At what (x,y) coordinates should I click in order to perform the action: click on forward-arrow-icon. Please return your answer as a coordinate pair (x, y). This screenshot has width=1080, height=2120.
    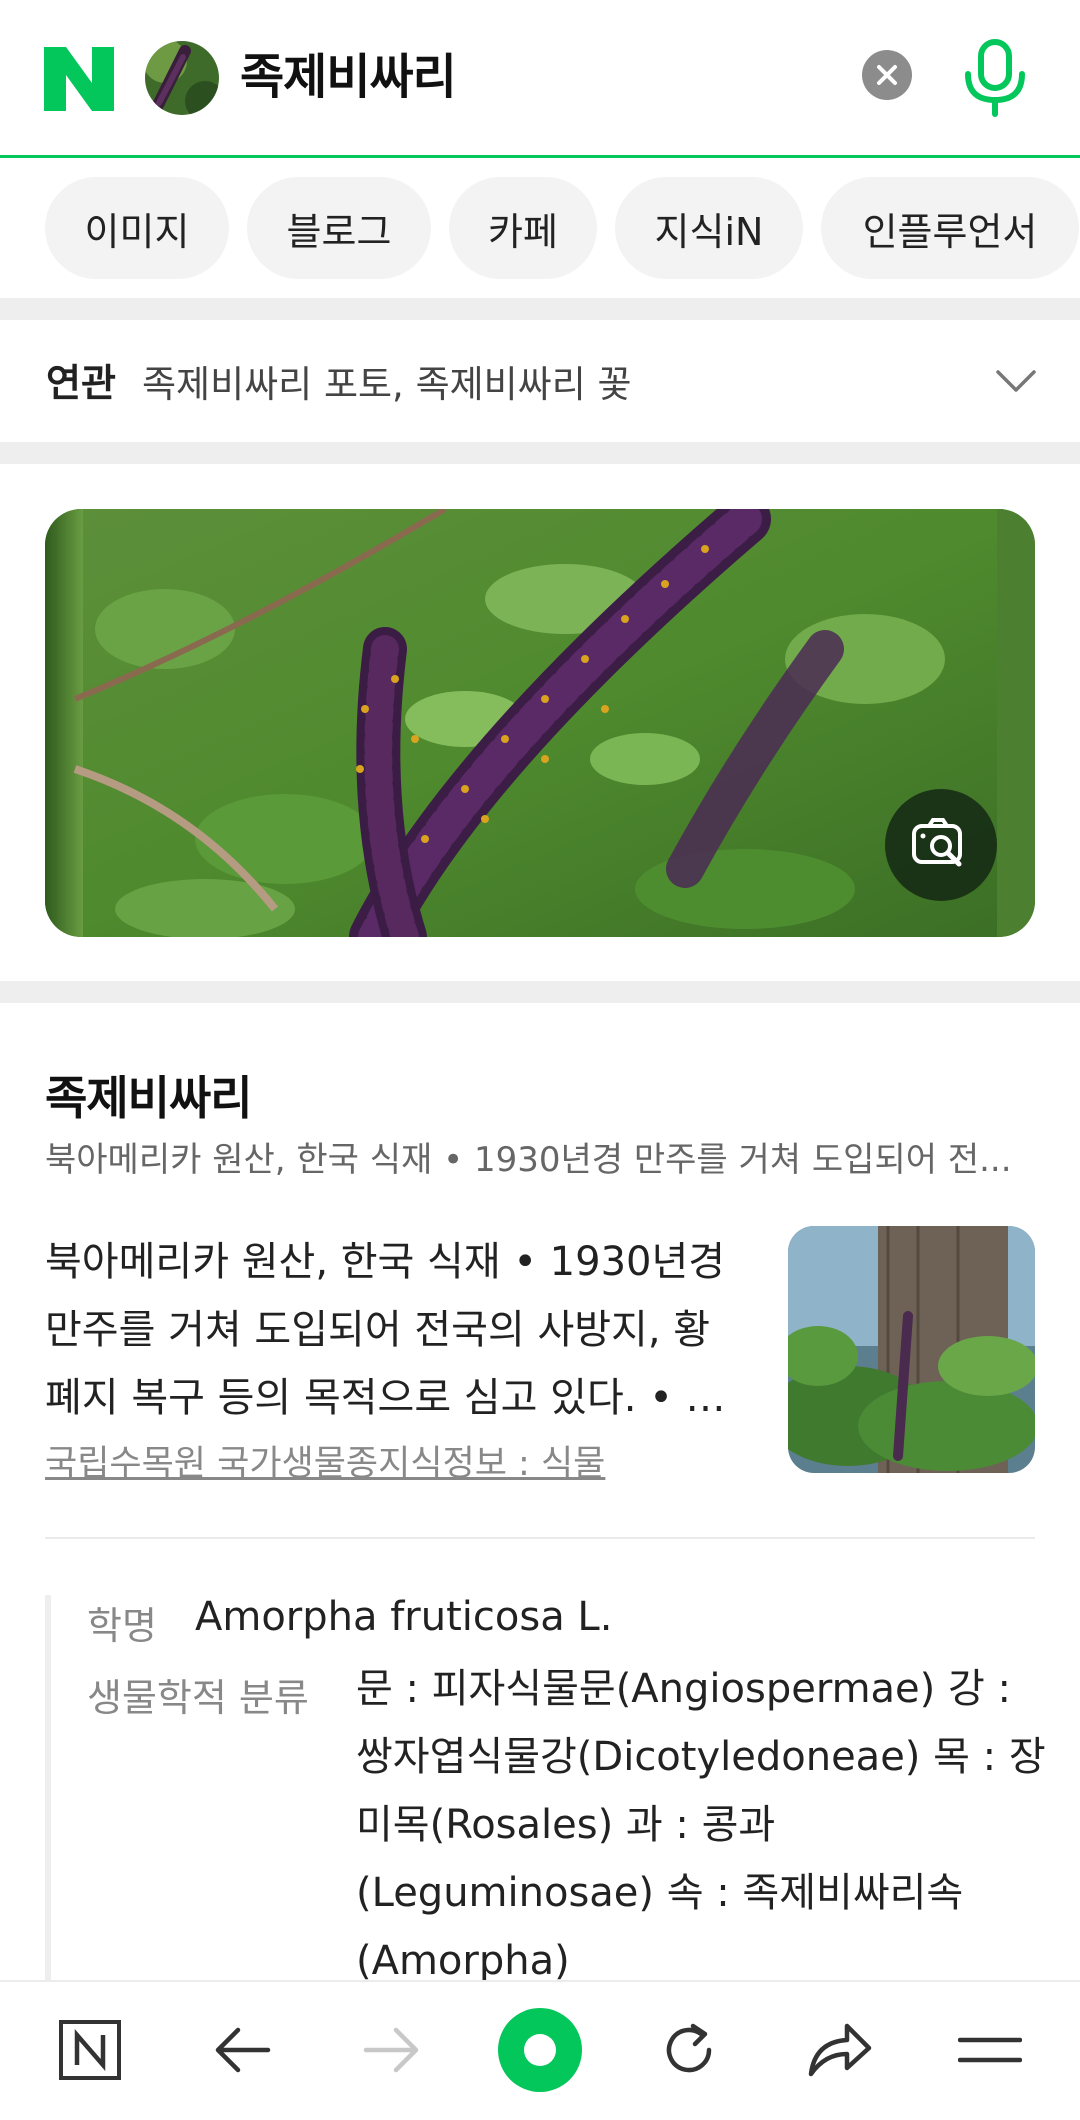
    Looking at the image, I should click on (391, 2050).